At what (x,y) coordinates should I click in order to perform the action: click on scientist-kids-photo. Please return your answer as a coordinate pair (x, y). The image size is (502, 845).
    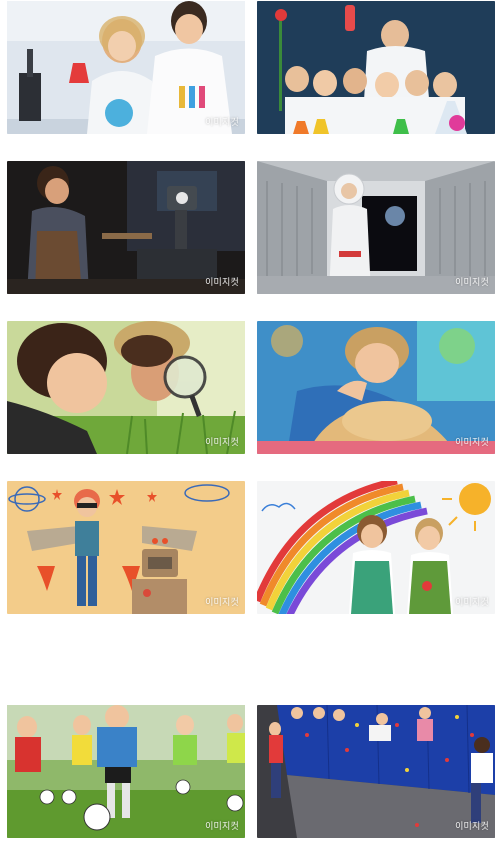
    Looking at the image, I should click on (376, 67).